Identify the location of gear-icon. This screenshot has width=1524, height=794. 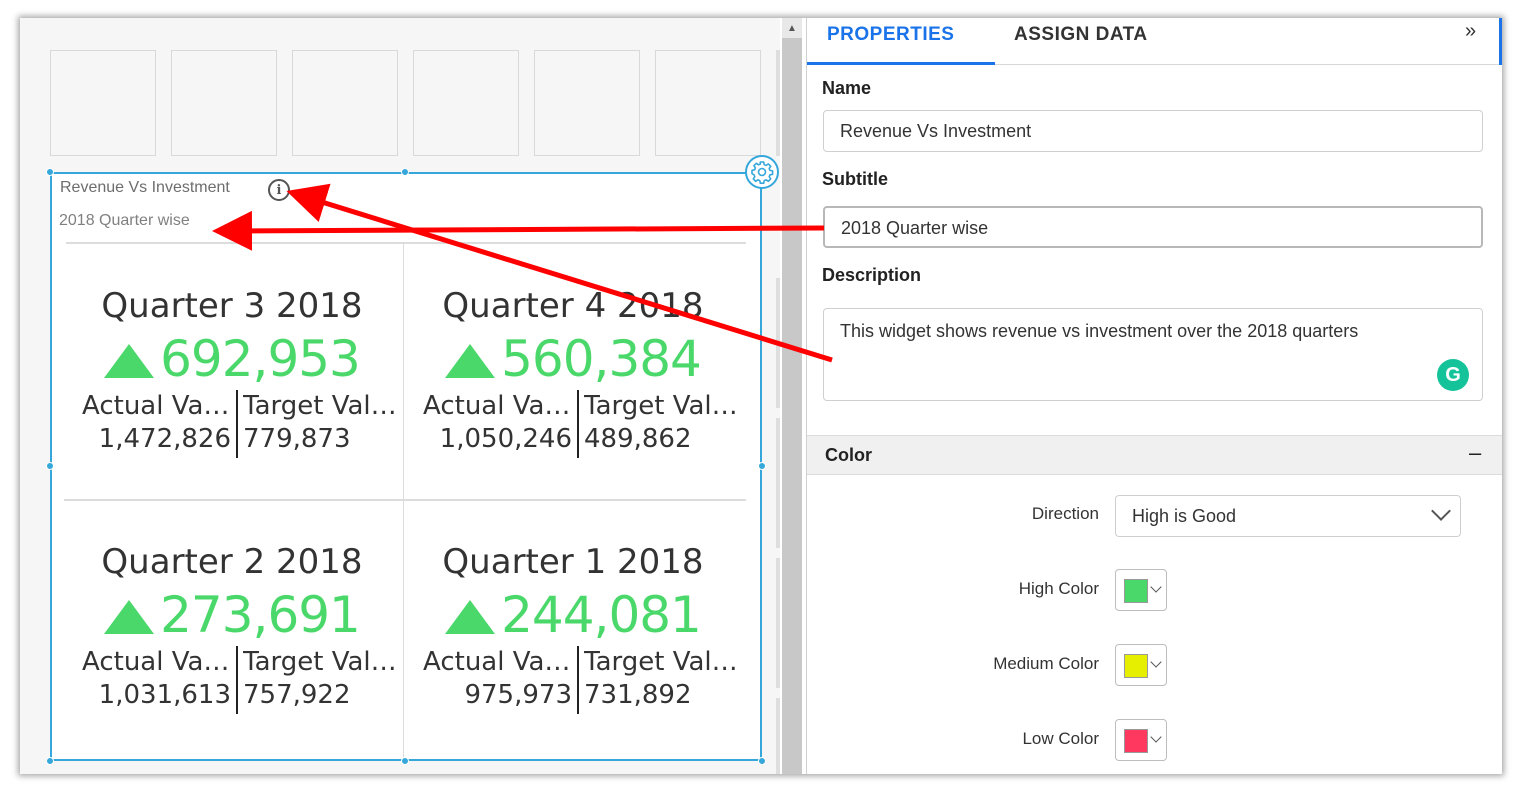
(762, 172).